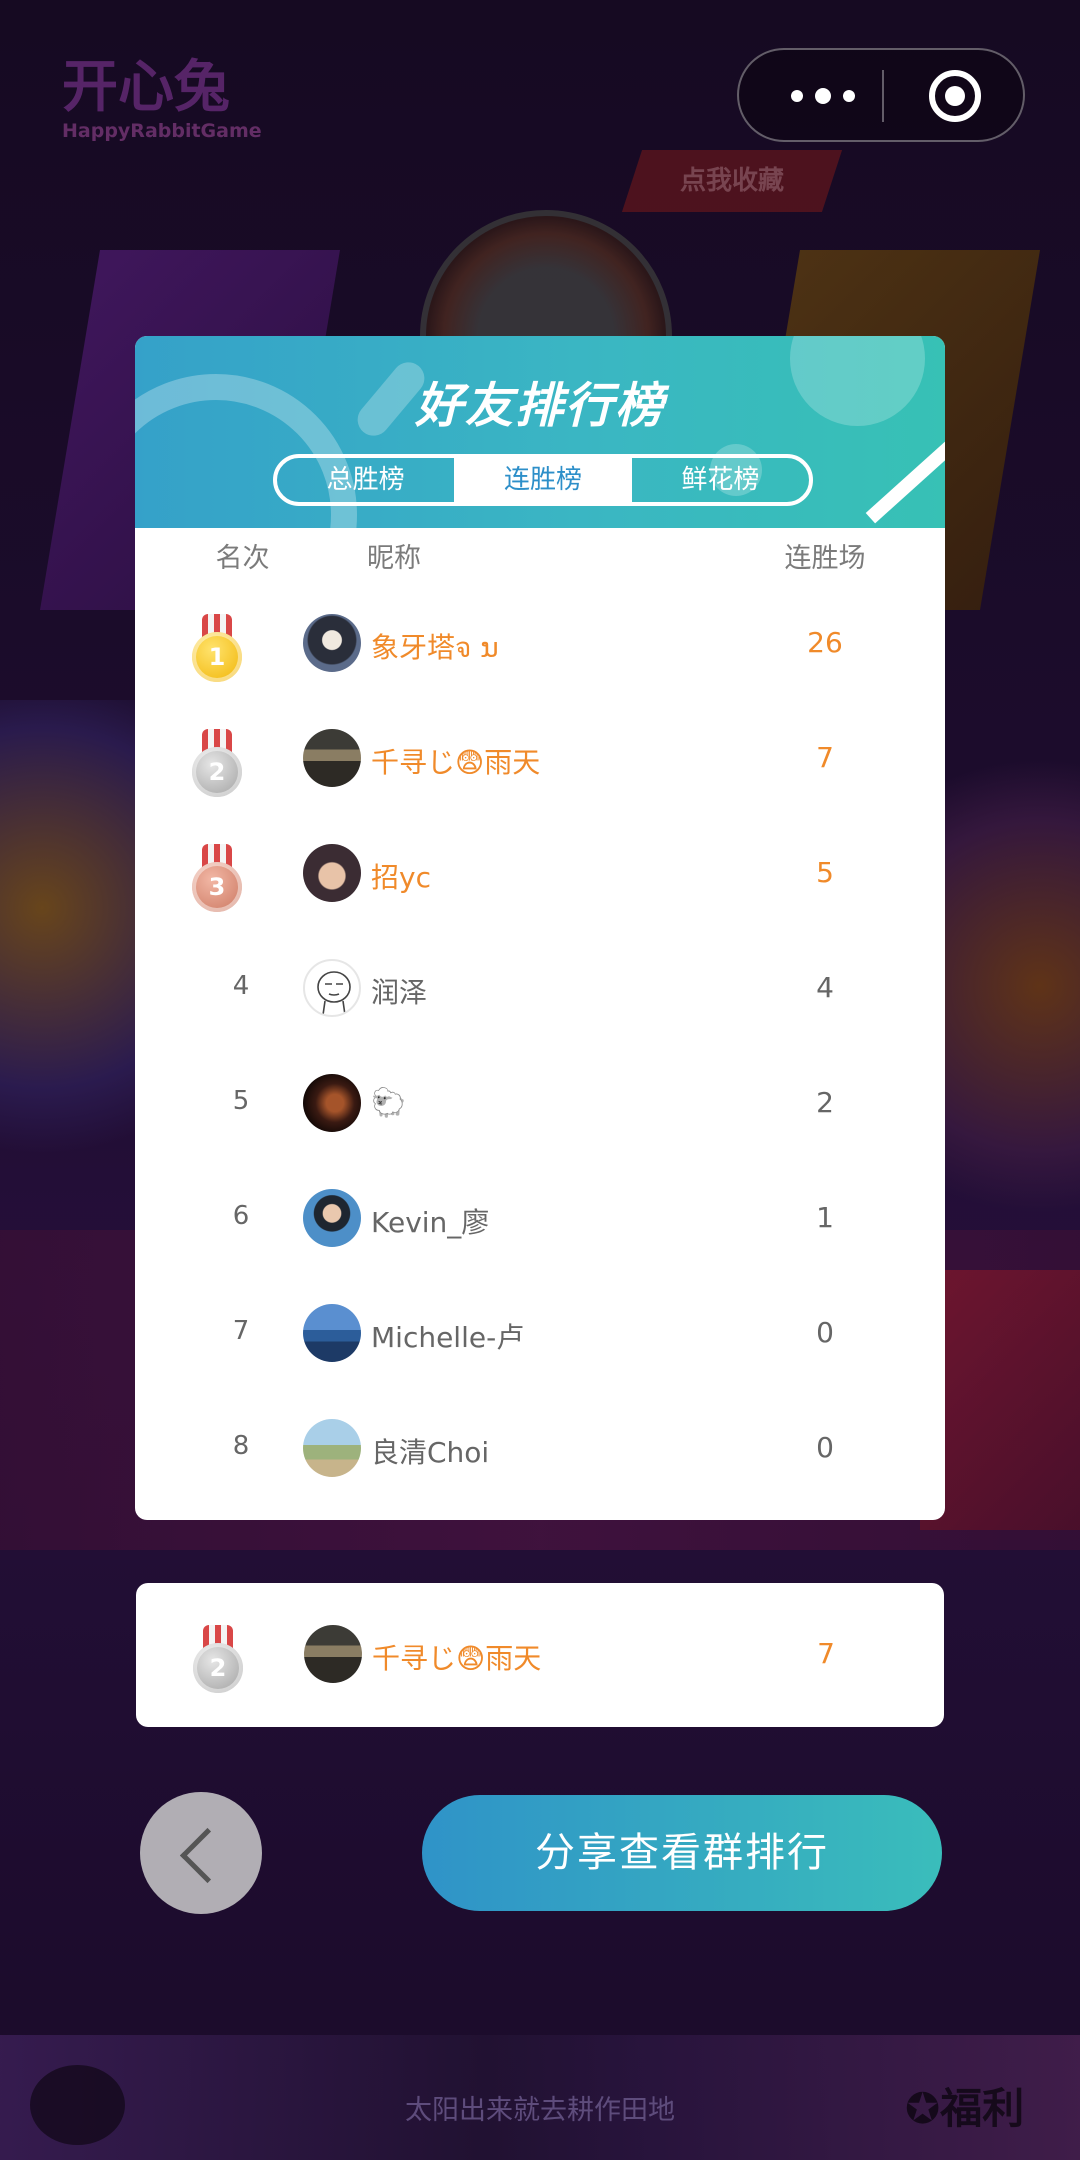 Image resolution: width=1080 pixels, height=2160 pixels. Describe the element at coordinates (1012, 960) in the screenshot. I see `bg-wing-right` at that location.